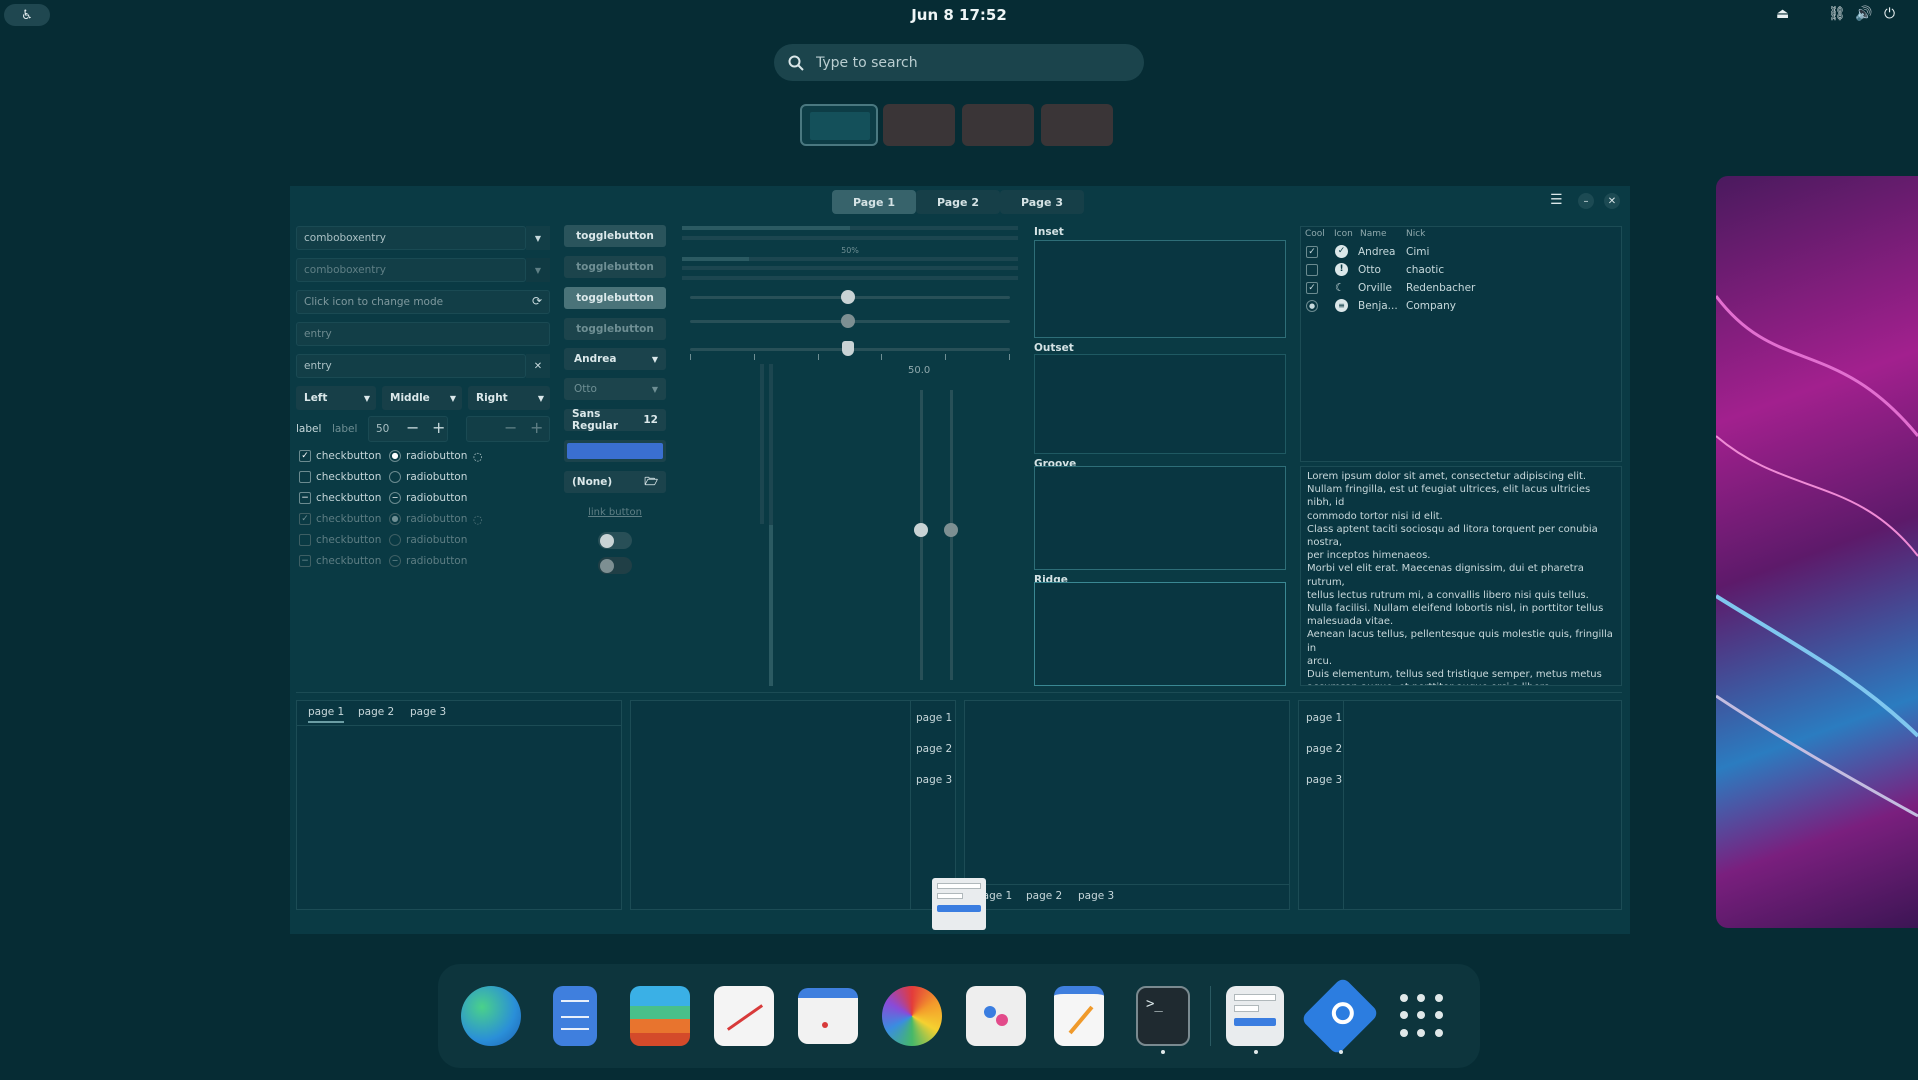 The image size is (1918, 1080). I want to click on togglebutton-1: togglebutton, so click(615, 236).